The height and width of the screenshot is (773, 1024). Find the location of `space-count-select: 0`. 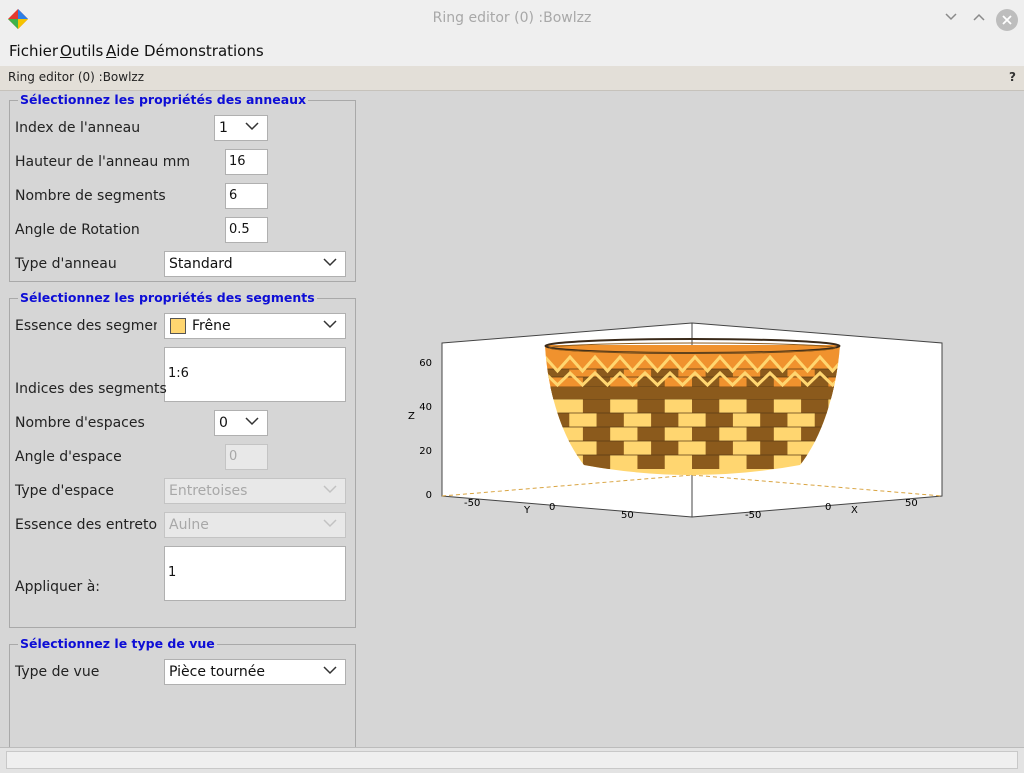

space-count-select: 0 is located at coordinates (241, 423).